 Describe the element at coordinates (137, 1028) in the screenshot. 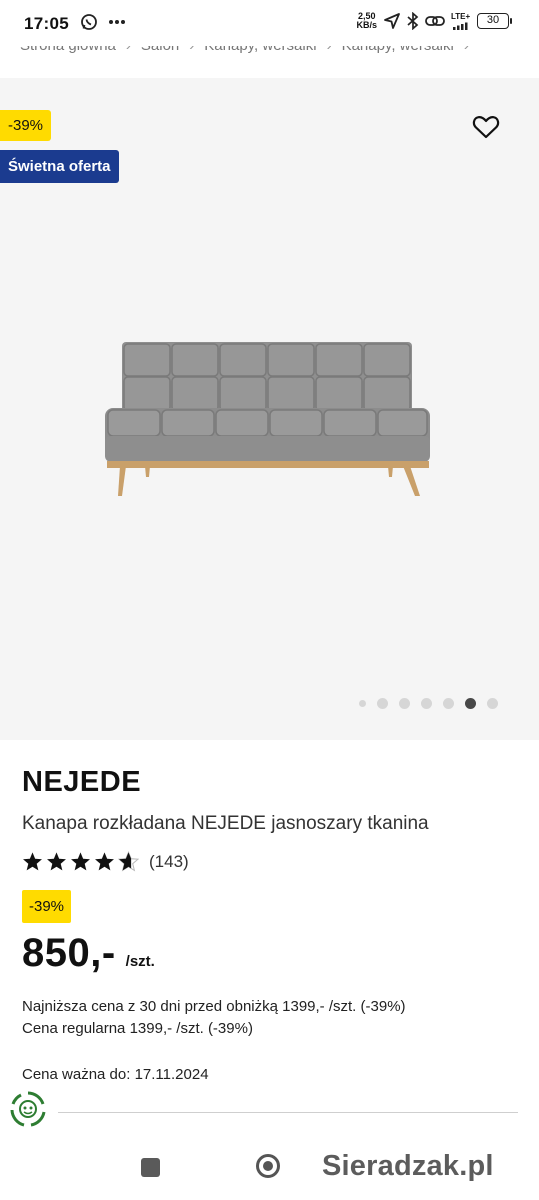

I see `regular-price-note: Cena regularna 1399,- /szt. (-39%)` at that location.